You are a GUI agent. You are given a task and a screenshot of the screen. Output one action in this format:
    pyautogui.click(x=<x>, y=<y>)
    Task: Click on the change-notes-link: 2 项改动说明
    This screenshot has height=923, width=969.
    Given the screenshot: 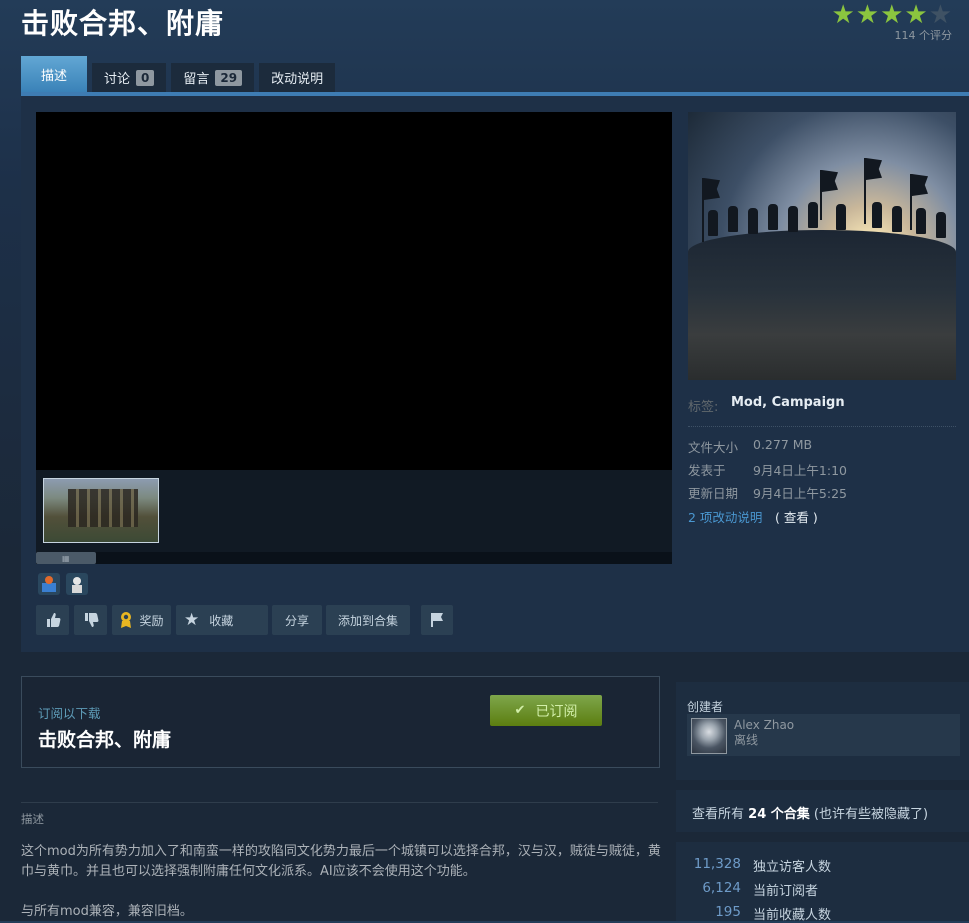 What is the action you would take?
    pyautogui.click(x=725, y=516)
    